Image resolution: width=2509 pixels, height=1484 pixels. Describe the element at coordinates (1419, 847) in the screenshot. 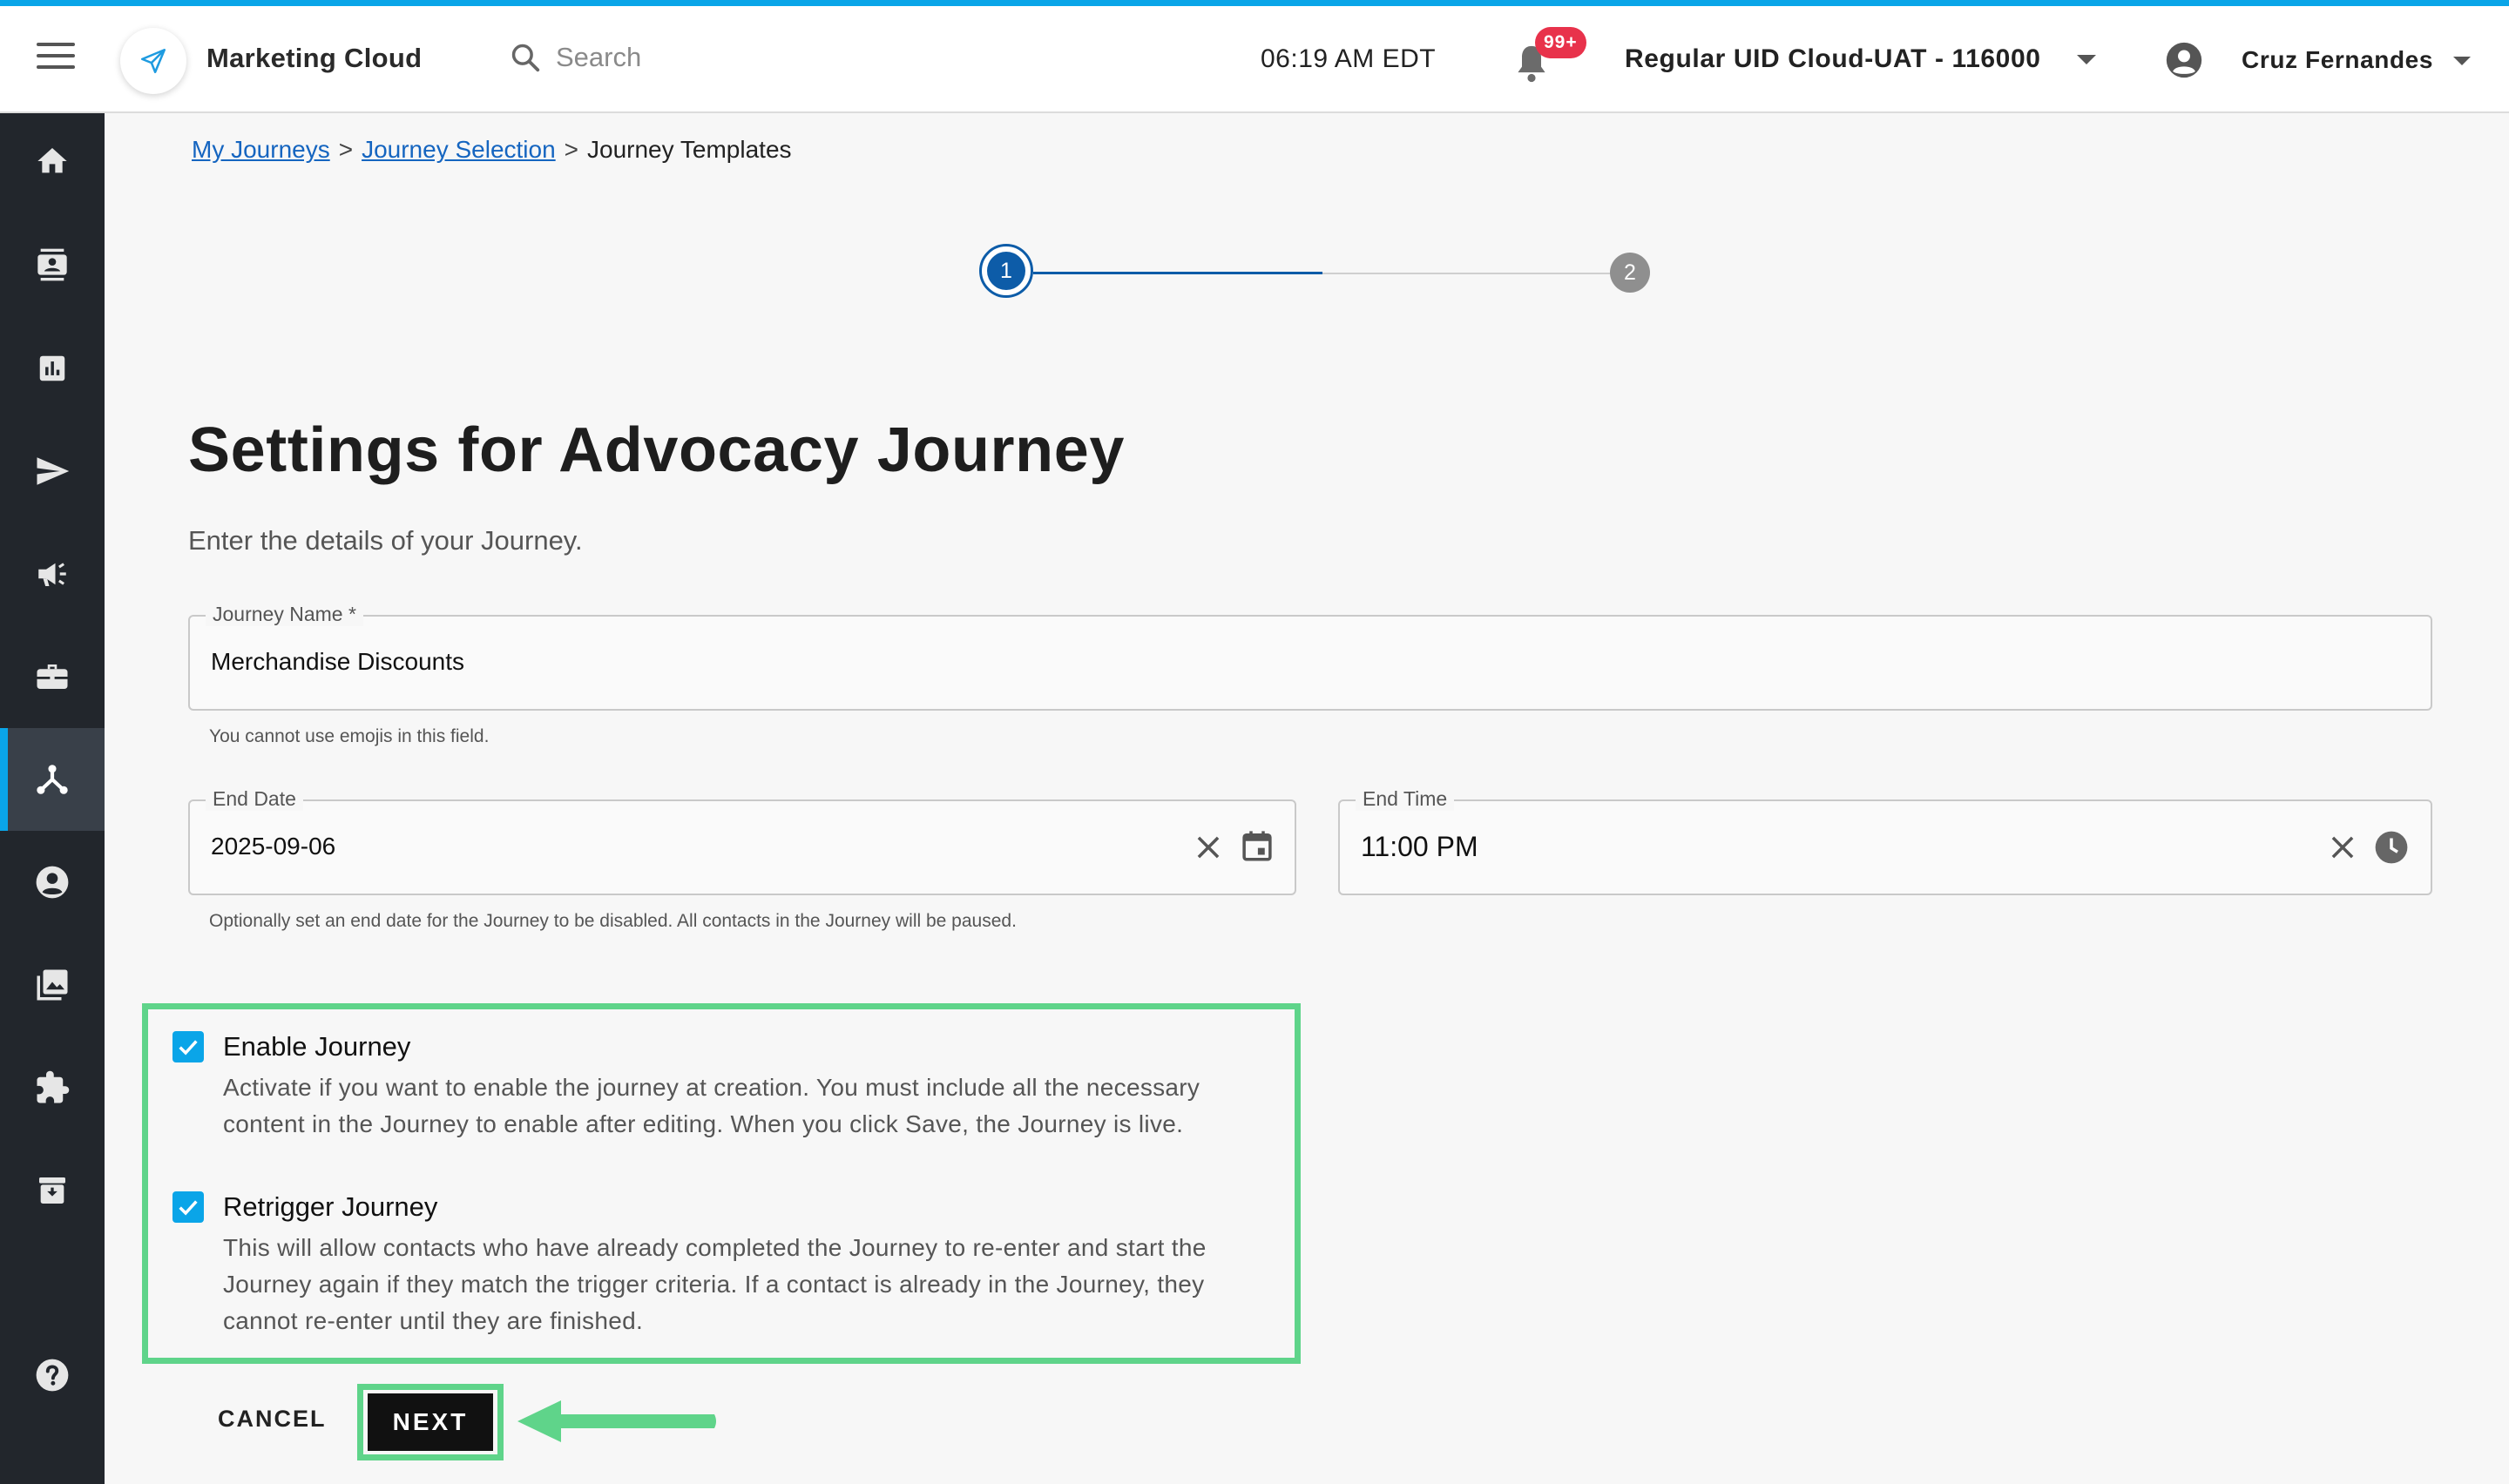

I see `end-time-value: 11:00 PM` at that location.